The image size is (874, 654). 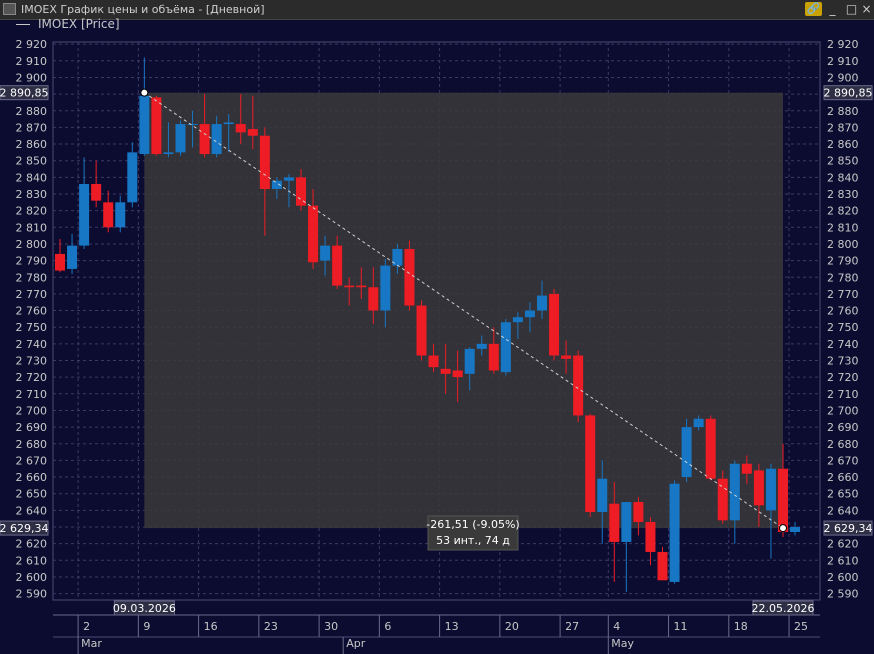 I want to click on x-tick-label: 18, so click(x=741, y=626).